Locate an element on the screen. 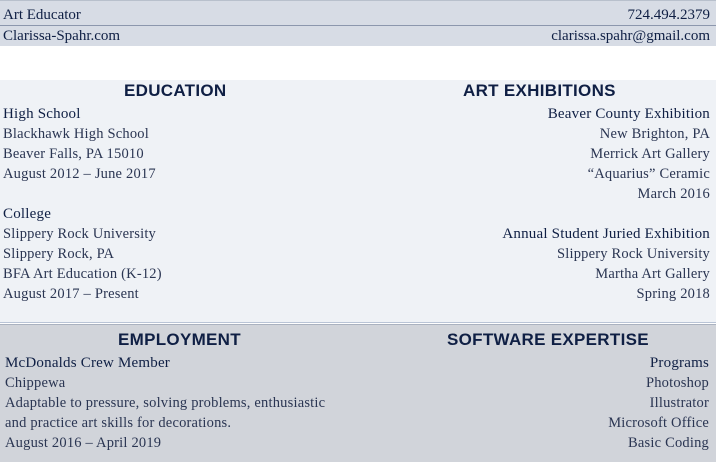  exhibition-1-location: New Brighton, PA is located at coordinates (654, 134).